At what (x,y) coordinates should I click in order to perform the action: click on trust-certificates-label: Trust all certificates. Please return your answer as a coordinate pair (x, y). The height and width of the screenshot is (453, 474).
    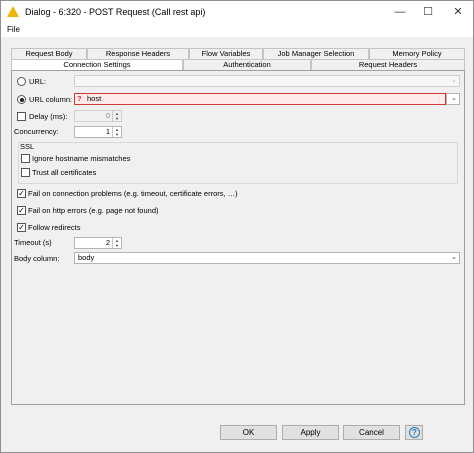
    Looking at the image, I should click on (64, 172).